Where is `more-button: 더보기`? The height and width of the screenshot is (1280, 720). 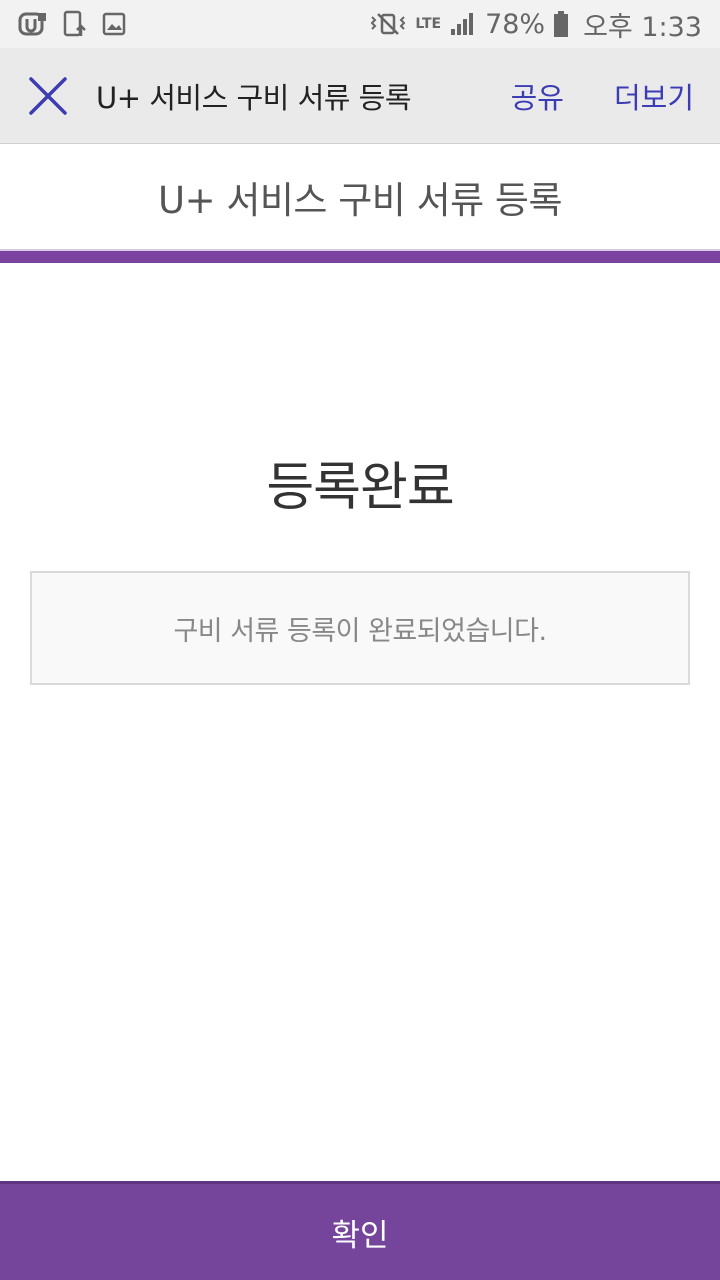
more-button: 더보기 is located at coordinates (654, 96).